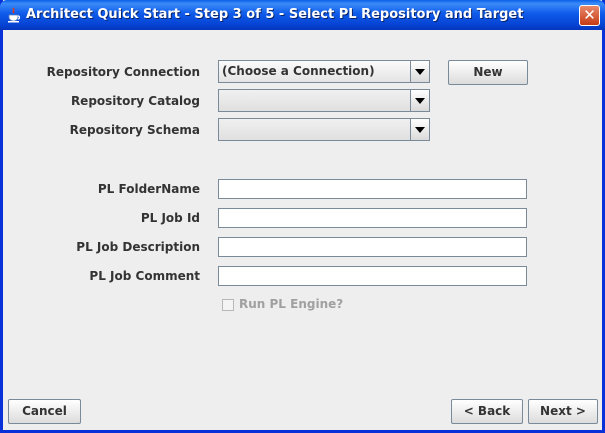 The height and width of the screenshot is (433, 605). What do you see at coordinates (563, 411) in the screenshot?
I see `next-button: Next >` at bounding box center [563, 411].